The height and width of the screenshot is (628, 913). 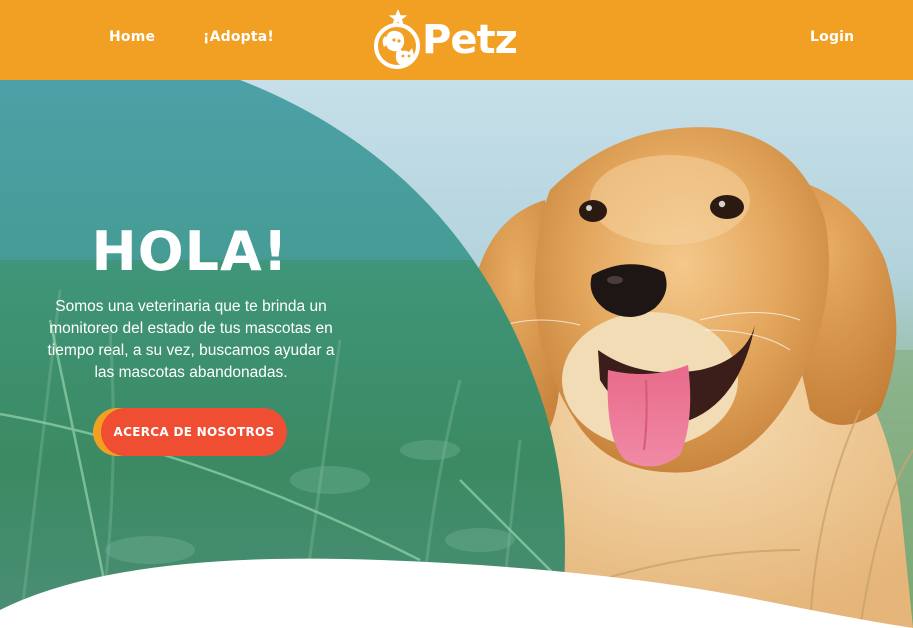 What do you see at coordinates (194, 432) in the screenshot?
I see `about-us-button: ACERCA DE NOSOTROS` at bounding box center [194, 432].